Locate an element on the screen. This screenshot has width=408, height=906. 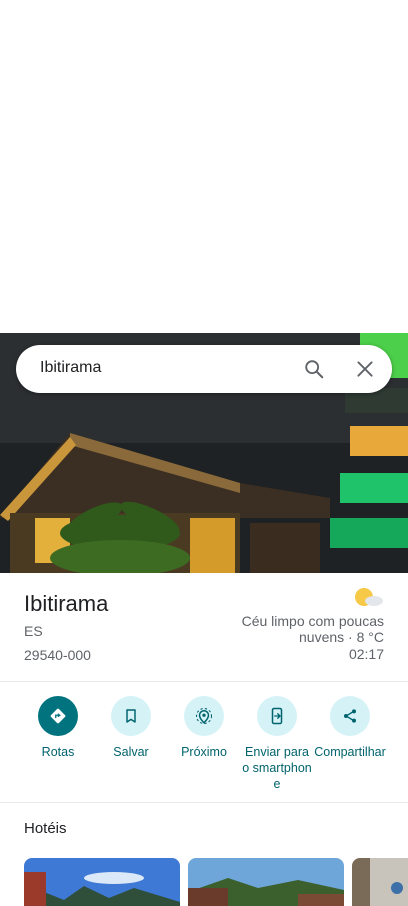
share-label: Compartilhar is located at coordinates (350, 752).